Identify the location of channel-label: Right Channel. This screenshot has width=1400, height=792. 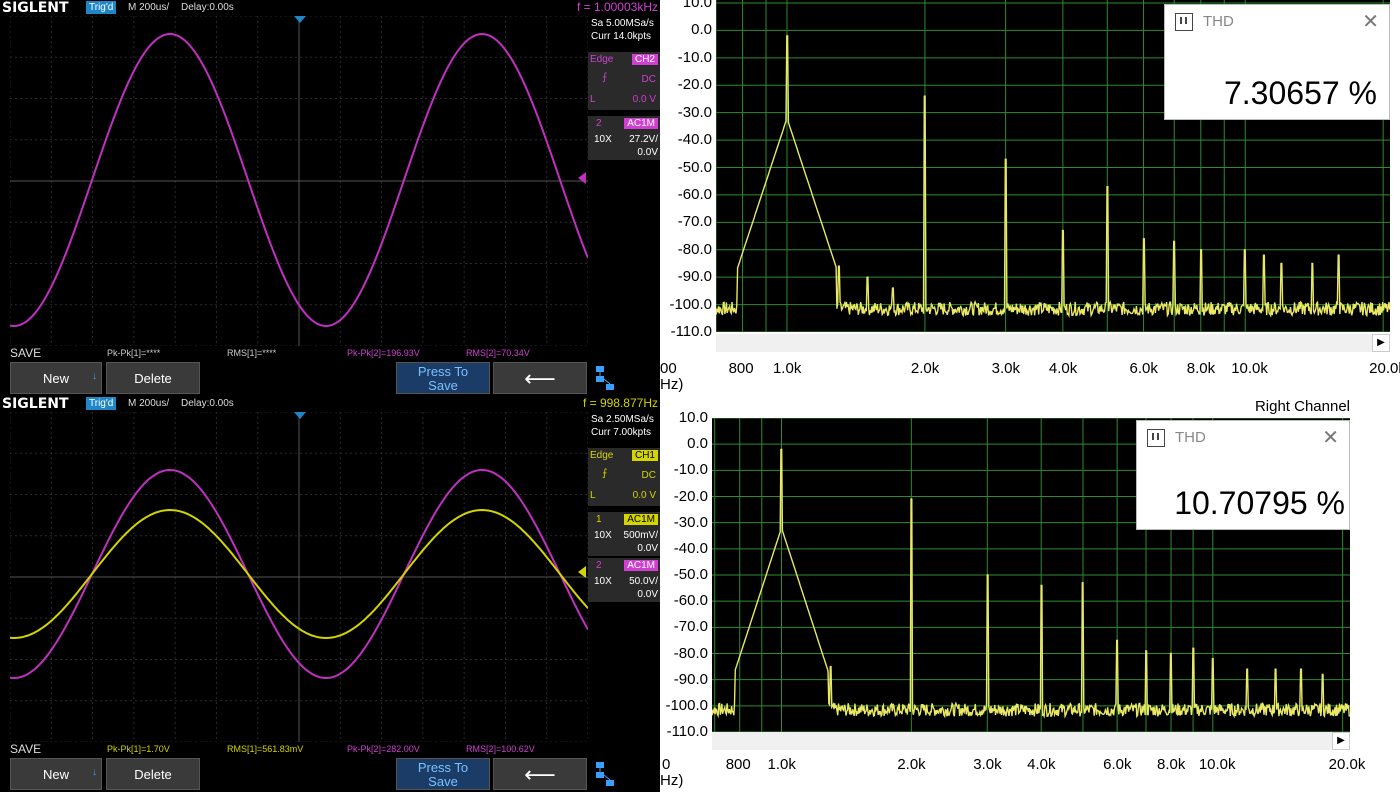
(1302, 406).